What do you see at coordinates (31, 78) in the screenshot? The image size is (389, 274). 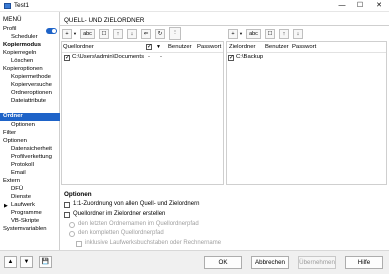 I see `tree-item-kopiermethode: Kopiermethode` at bounding box center [31, 78].